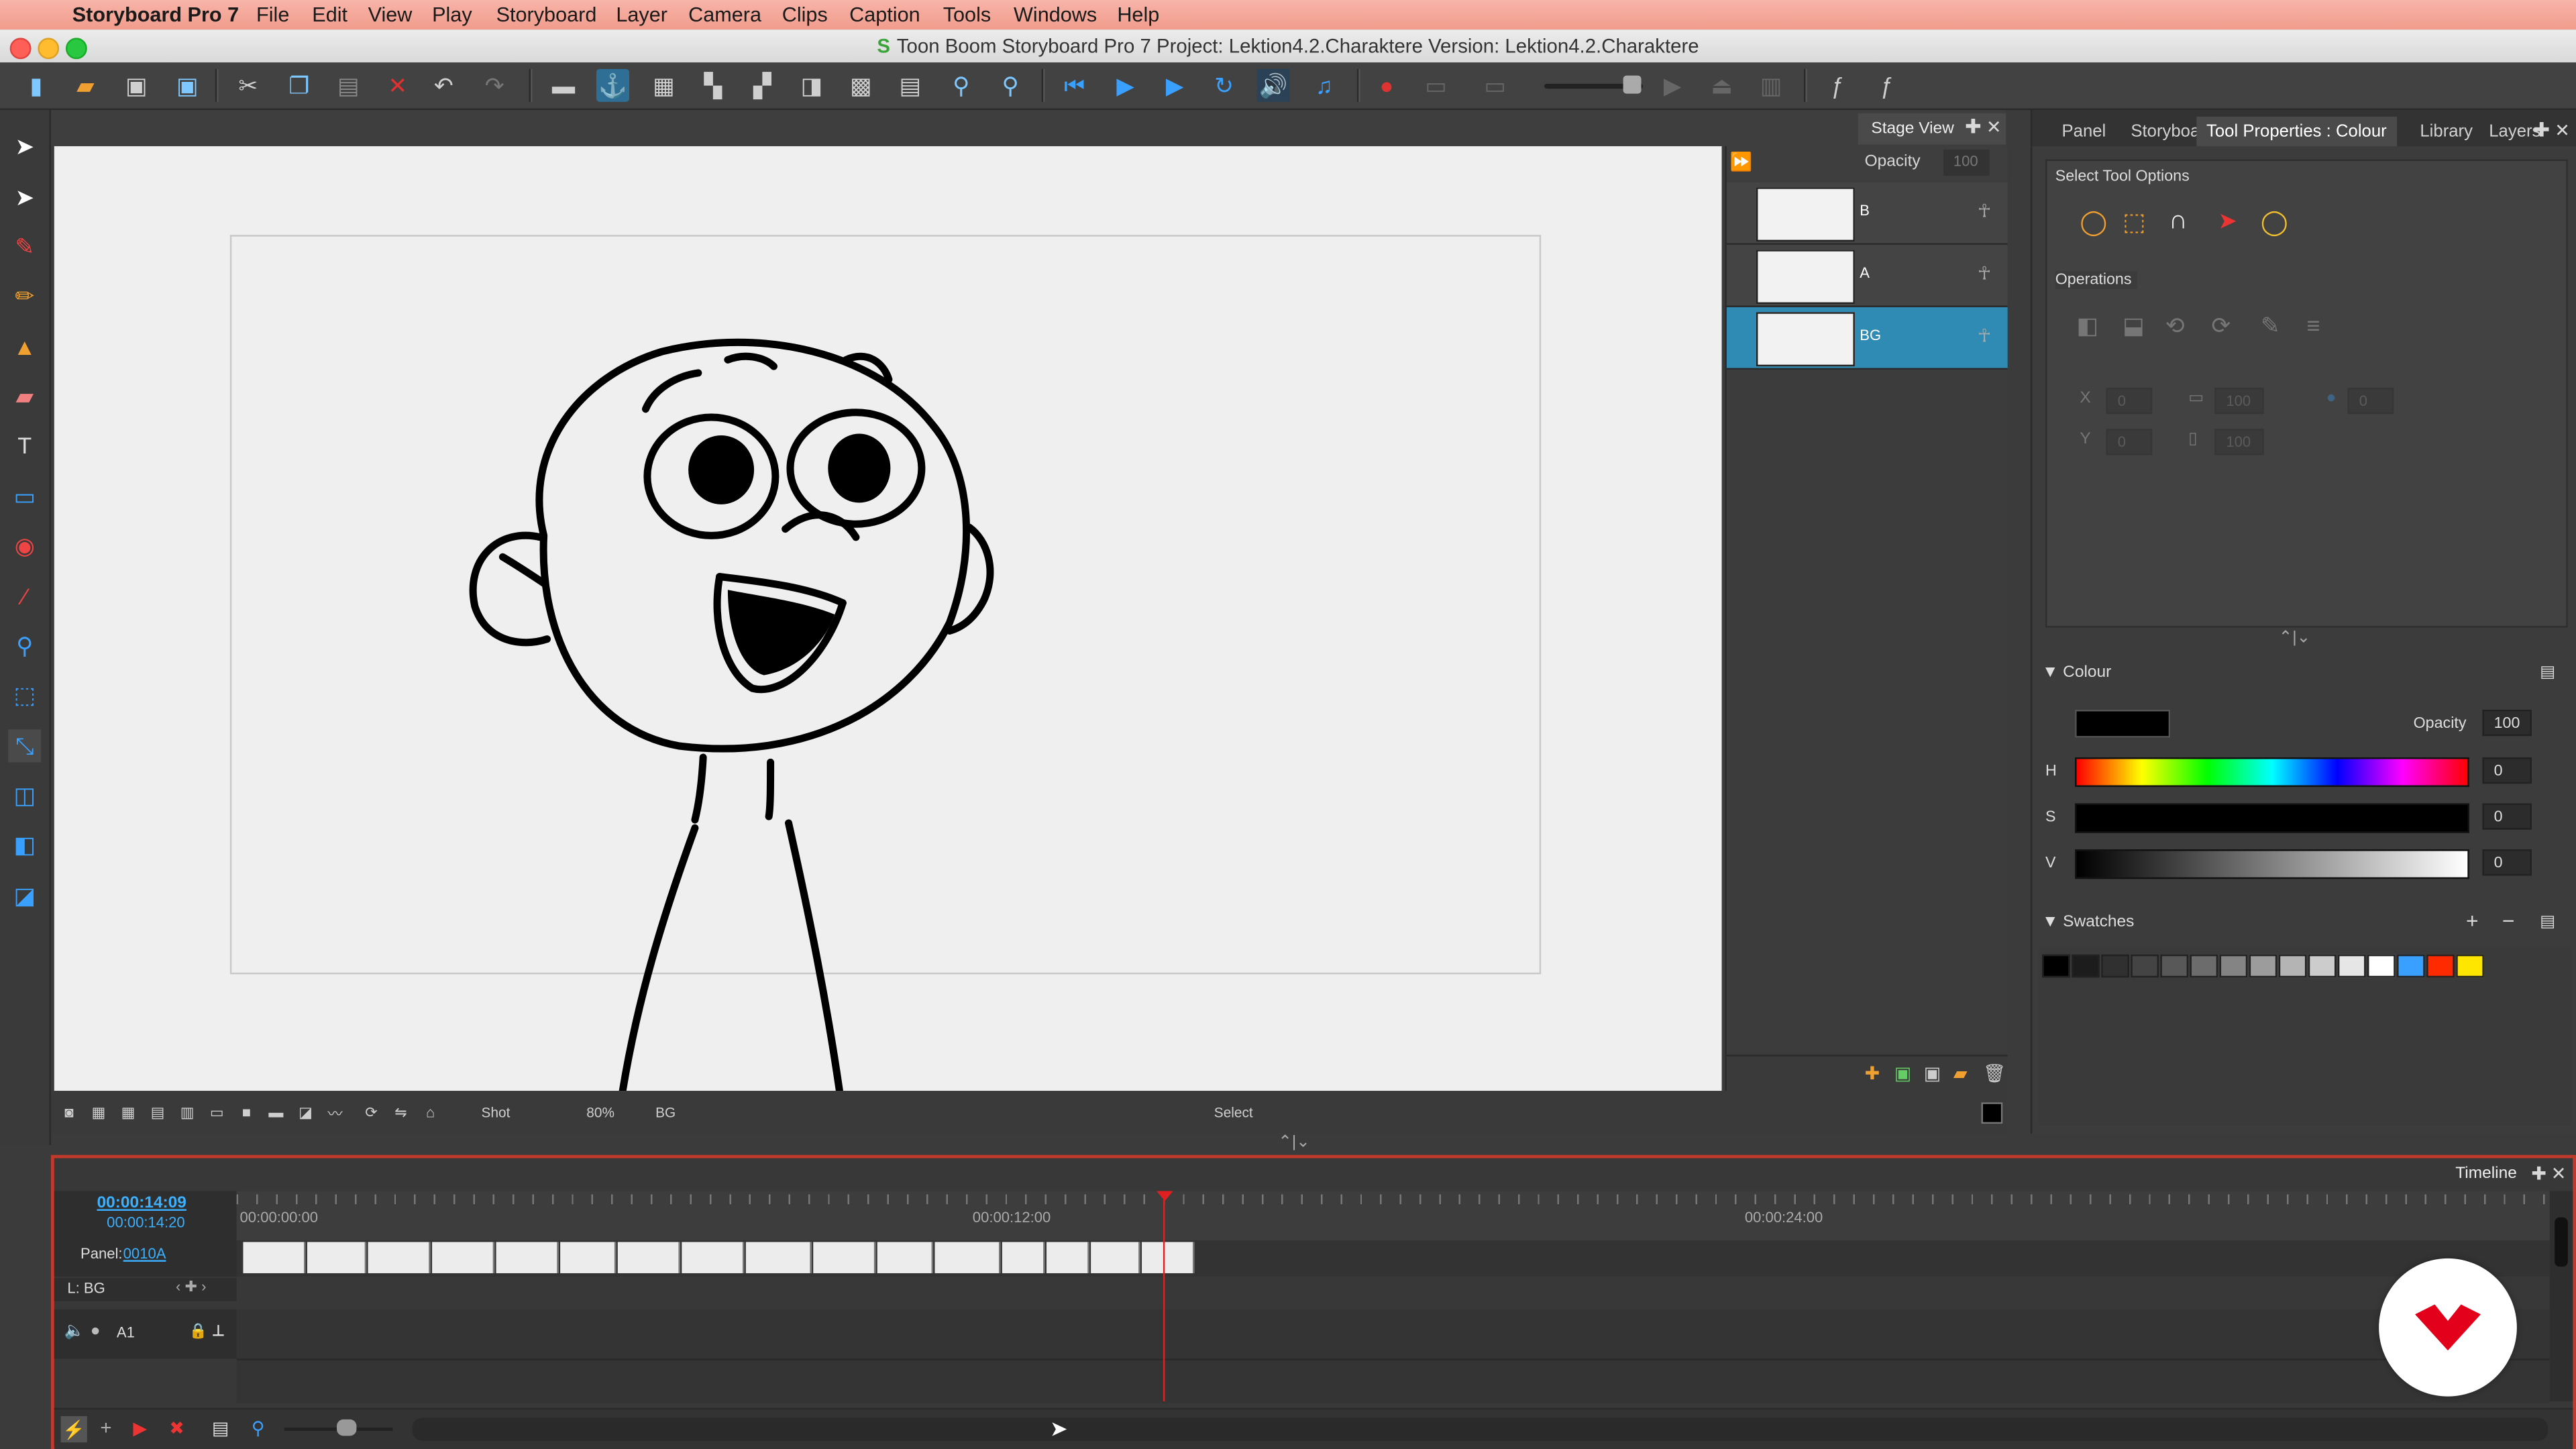 The width and height of the screenshot is (2576, 1449). What do you see at coordinates (24, 496) in the screenshot?
I see `shape-tool-icon: ▭` at bounding box center [24, 496].